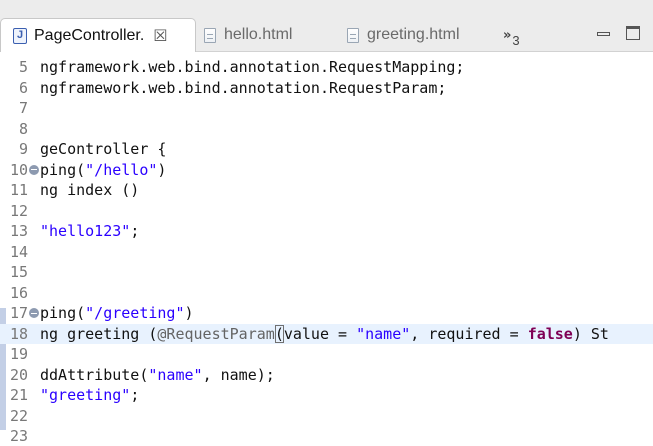 This screenshot has height=446, width=653. I want to click on line-number: 9, so click(23, 149).